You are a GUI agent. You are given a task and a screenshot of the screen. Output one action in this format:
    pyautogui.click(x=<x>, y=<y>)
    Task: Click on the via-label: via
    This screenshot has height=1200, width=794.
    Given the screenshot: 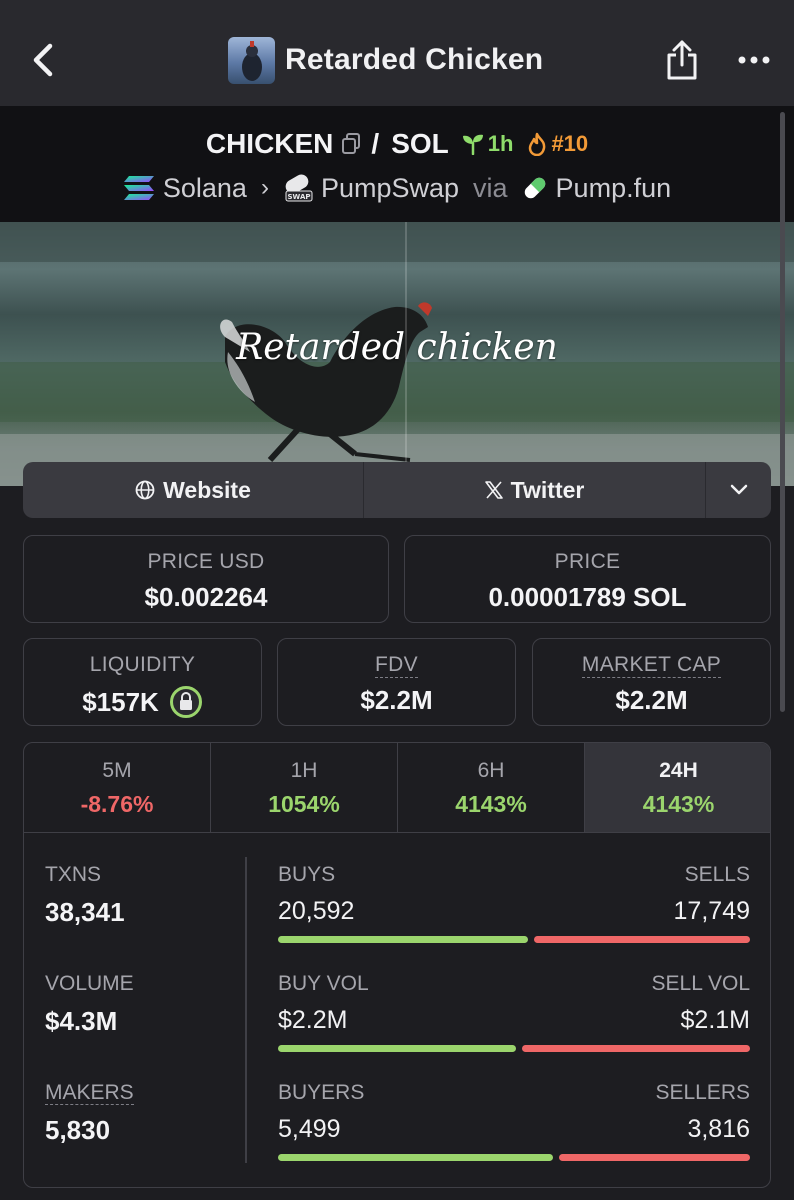 What is the action you would take?
    pyautogui.click(x=490, y=187)
    